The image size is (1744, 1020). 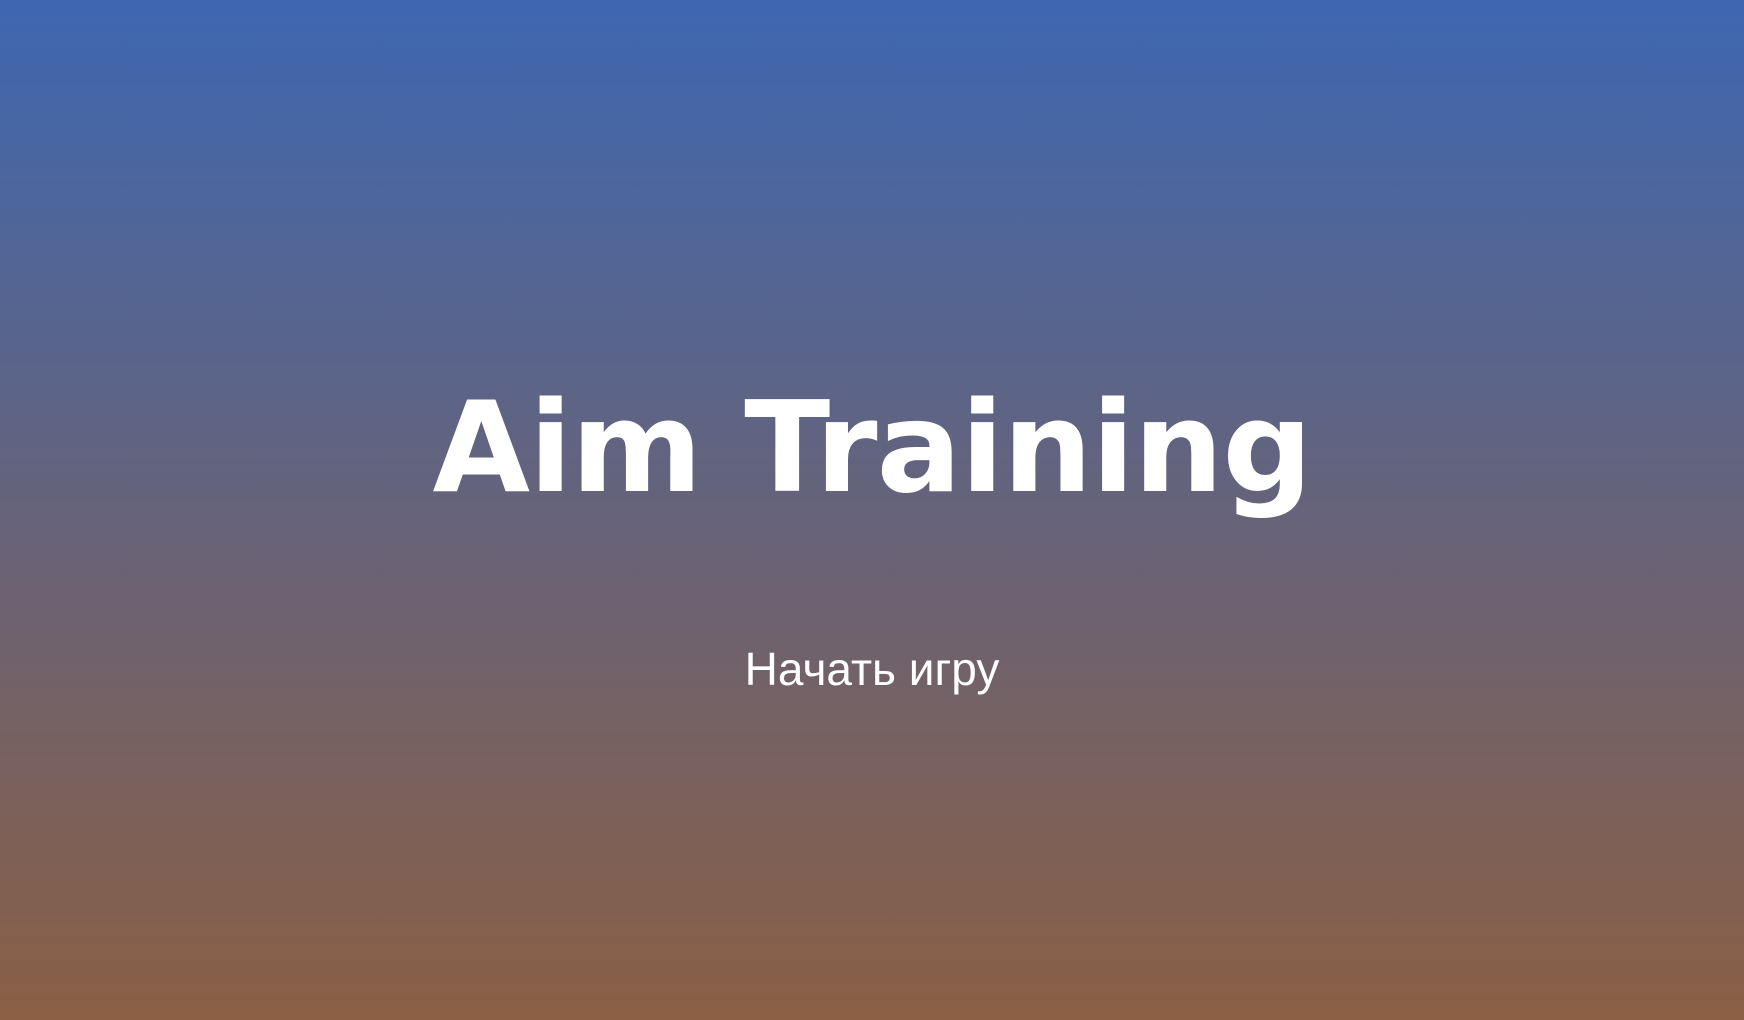 I want to click on game-title: Aim Training, so click(x=872, y=447).